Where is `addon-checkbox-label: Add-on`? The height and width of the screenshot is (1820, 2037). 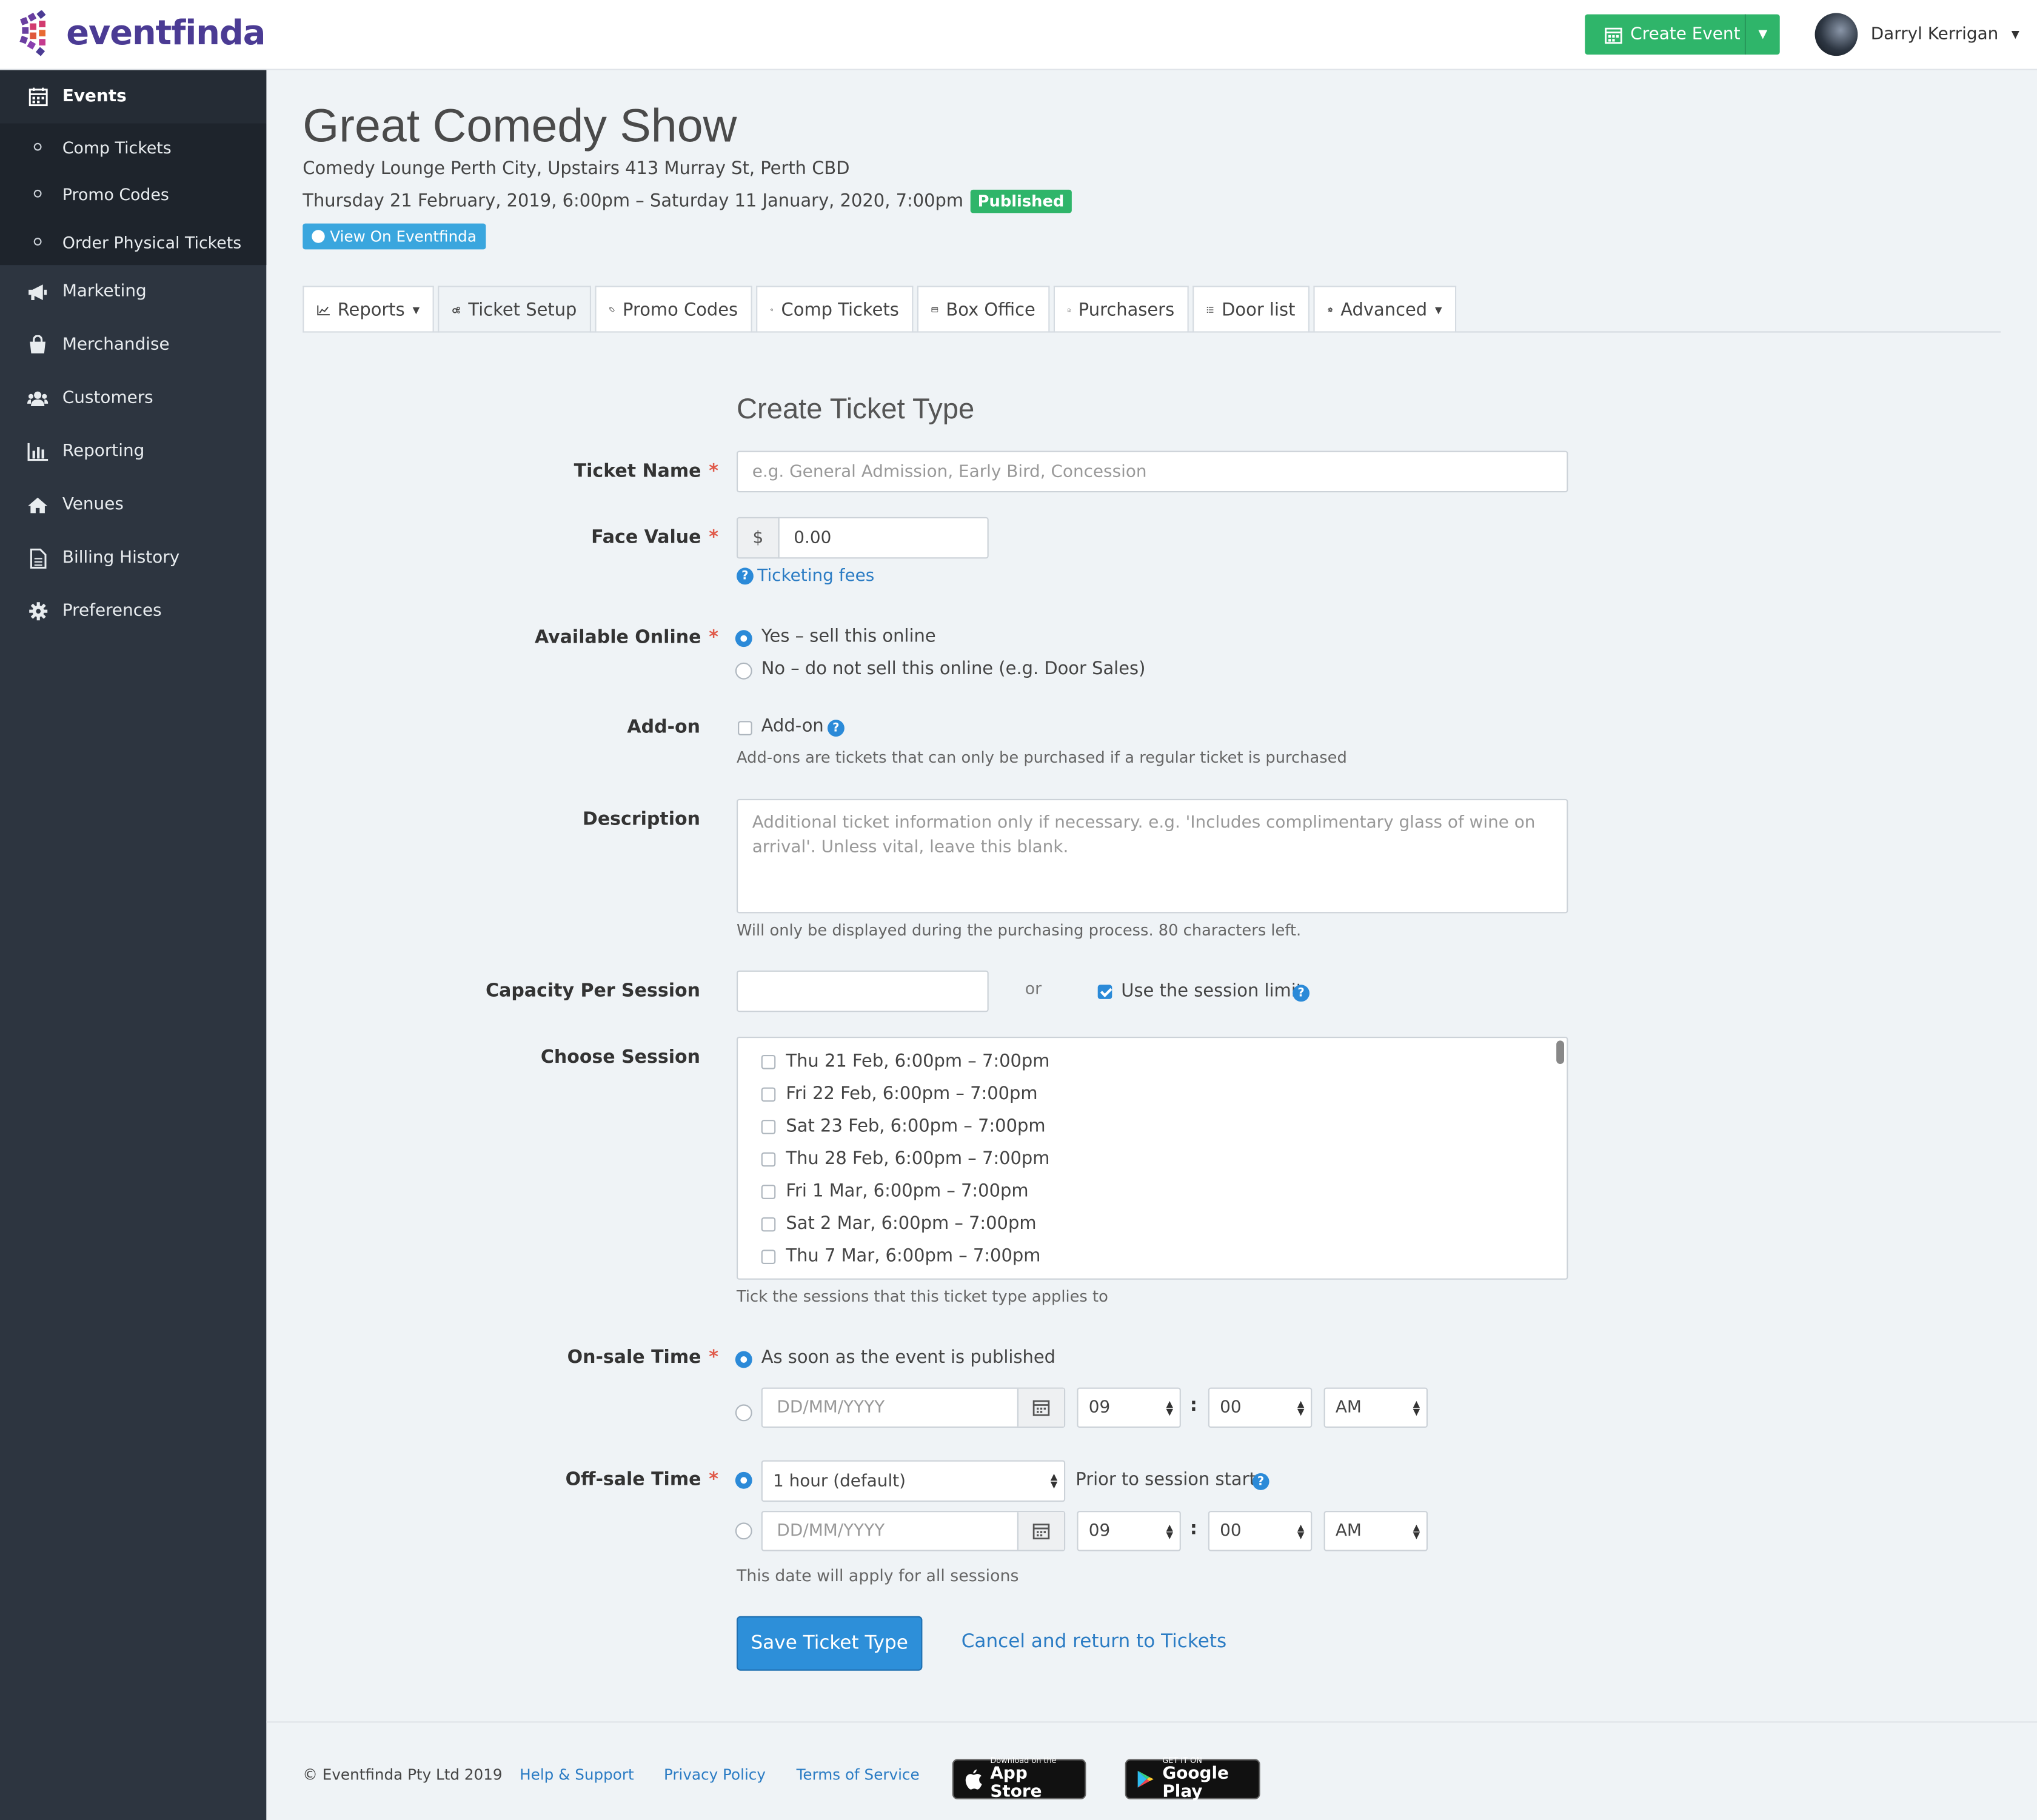
addon-checkbox-label: Add-on is located at coordinates (792, 727).